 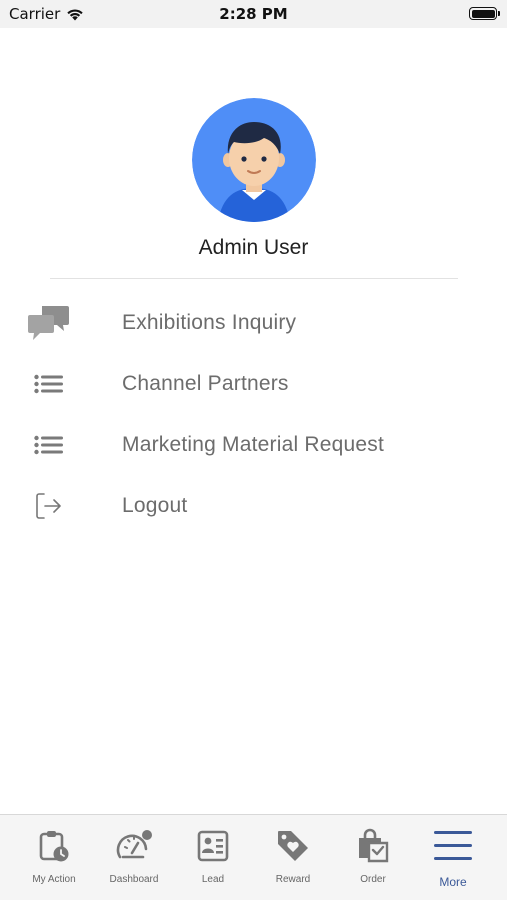 What do you see at coordinates (134, 879) in the screenshot?
I see `tab-label: Dashboard` at bounding box center [134, 879].